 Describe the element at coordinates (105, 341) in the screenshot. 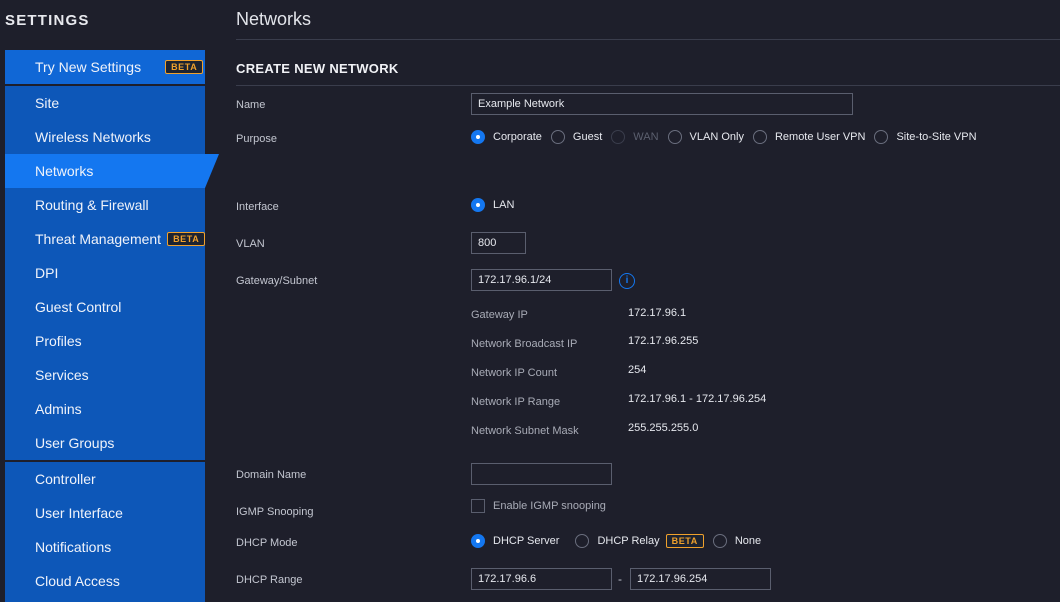

I see `sidebar-item-profiles: Profiles` at that location.